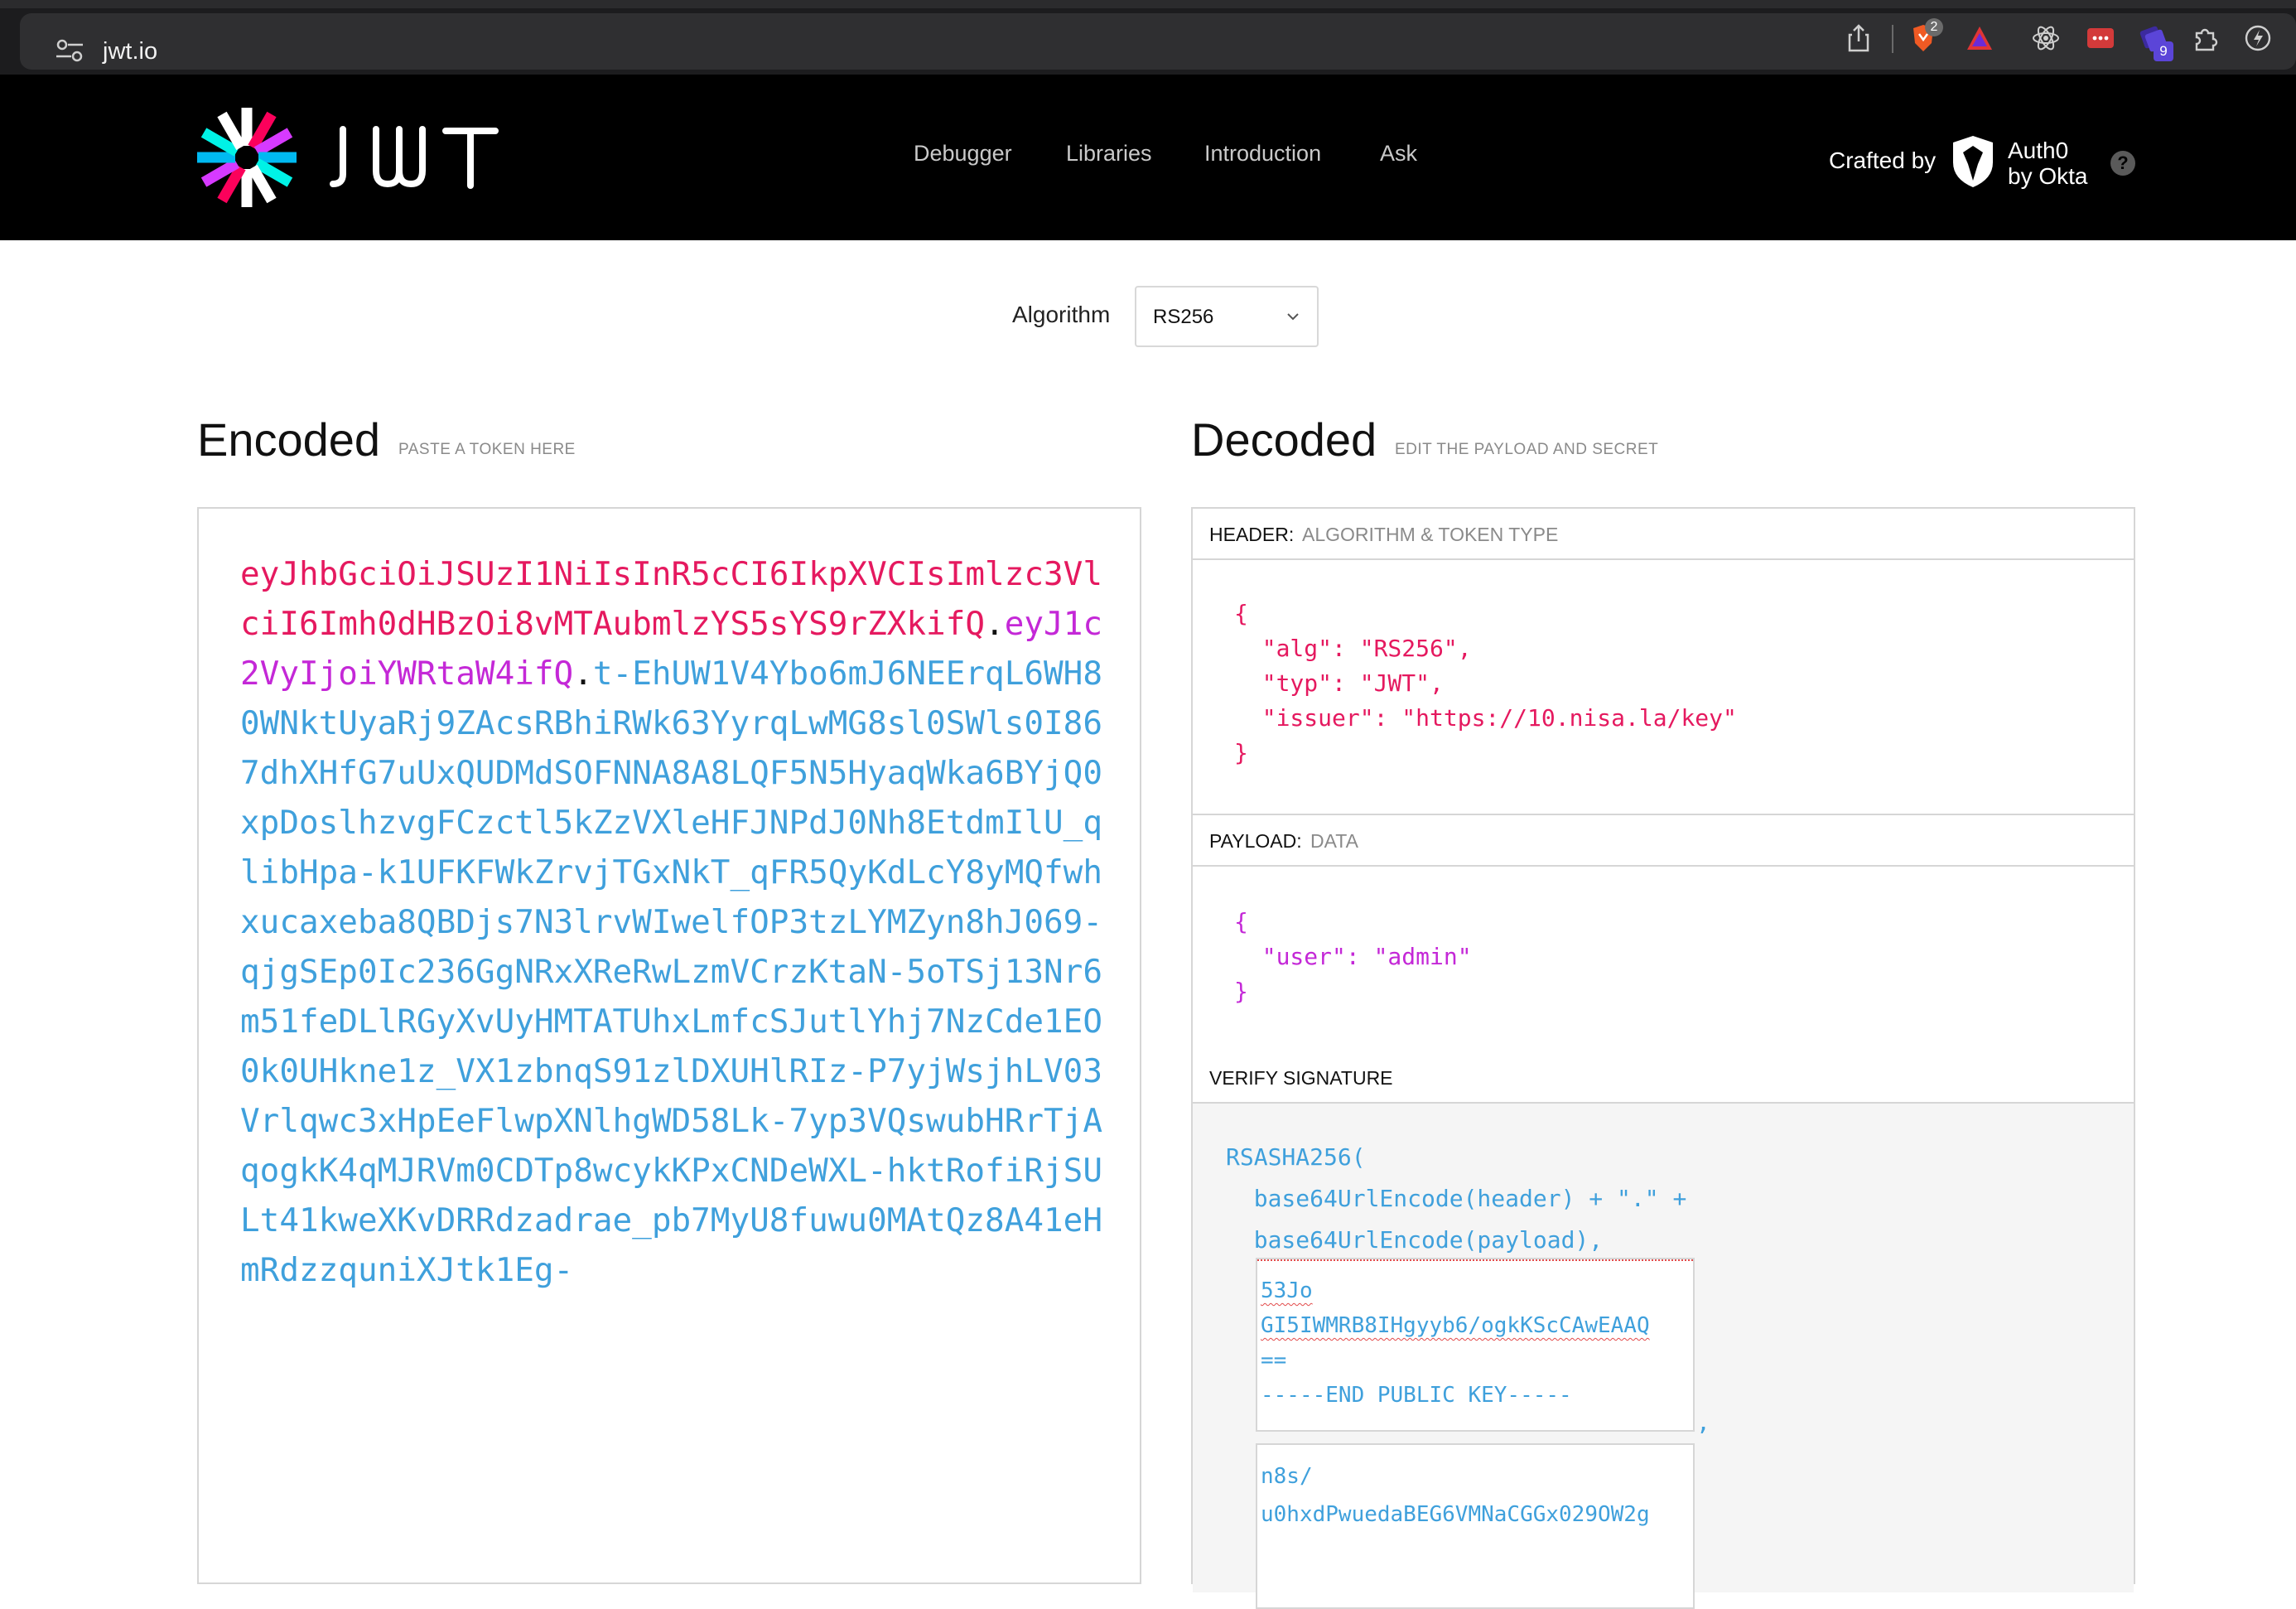 The height and width of the screenshot is (1609, 2296). Describe the element at coordinates (1455, 1514) in the screenshot. I see `private-key-line: u0hxdPwuedaBEG6VMNaCGGx029OW2g` at that location.